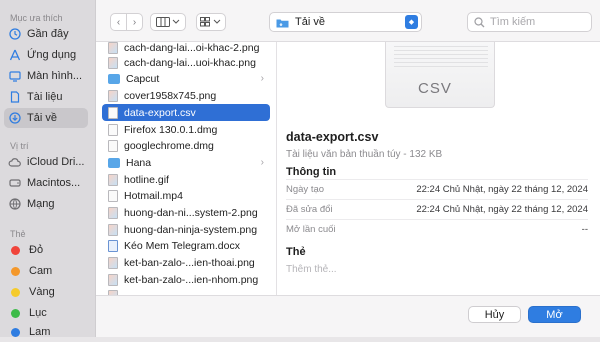 The image size is (600, 342). I want to click on blue-tag-dot, so click(15, 332).